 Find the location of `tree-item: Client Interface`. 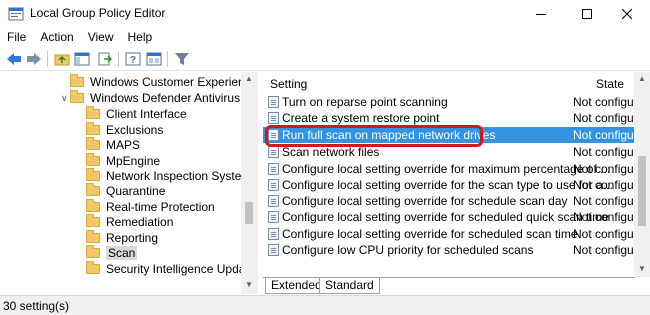

tree-item: Client Interface is located at coordinates (136, 114).